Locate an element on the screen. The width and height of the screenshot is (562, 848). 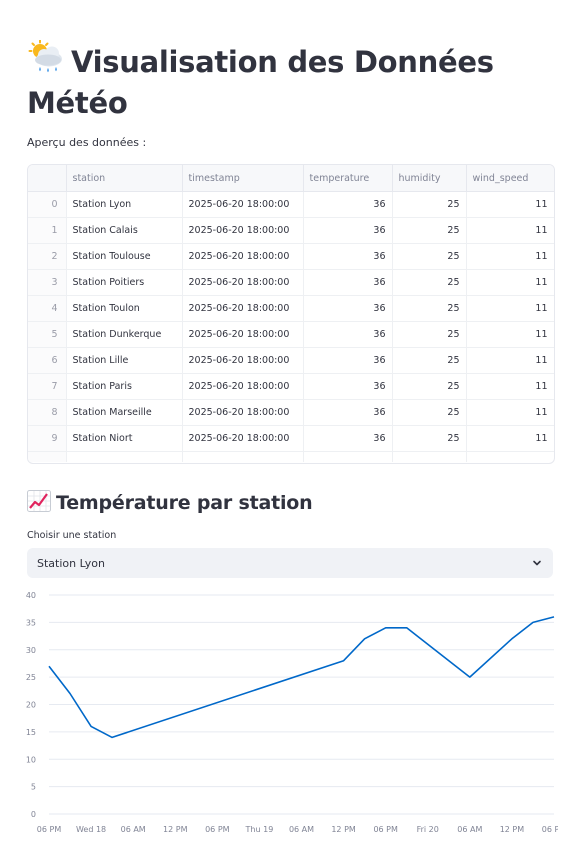
chart-increasing-icon is located at coordinates (39, 501).